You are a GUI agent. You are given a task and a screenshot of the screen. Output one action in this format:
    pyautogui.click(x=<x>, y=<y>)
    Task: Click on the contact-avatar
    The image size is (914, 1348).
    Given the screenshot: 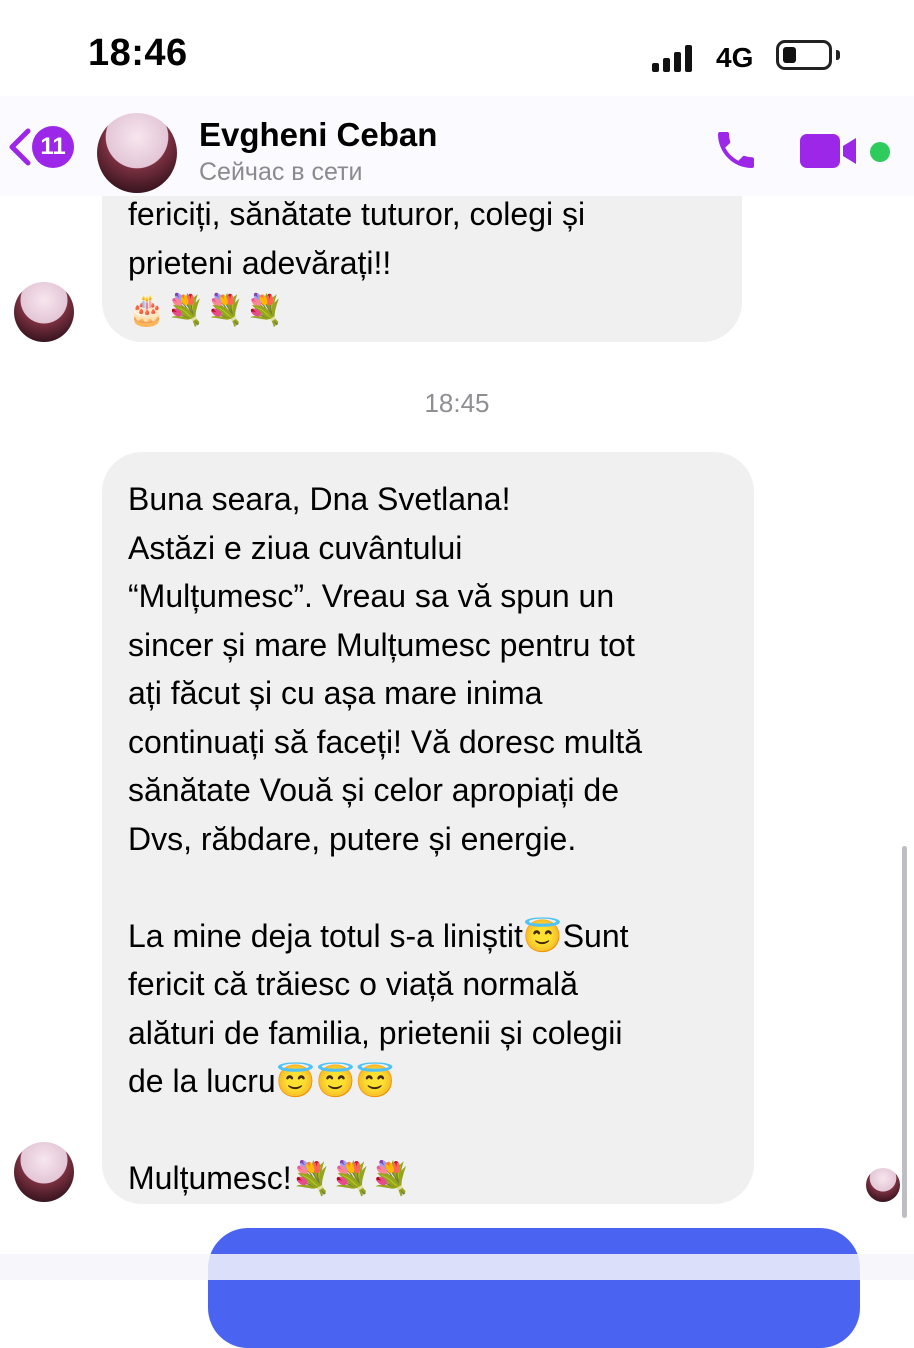 What is the action you would take?
    pyautogui.click(x=137, y=153)
    